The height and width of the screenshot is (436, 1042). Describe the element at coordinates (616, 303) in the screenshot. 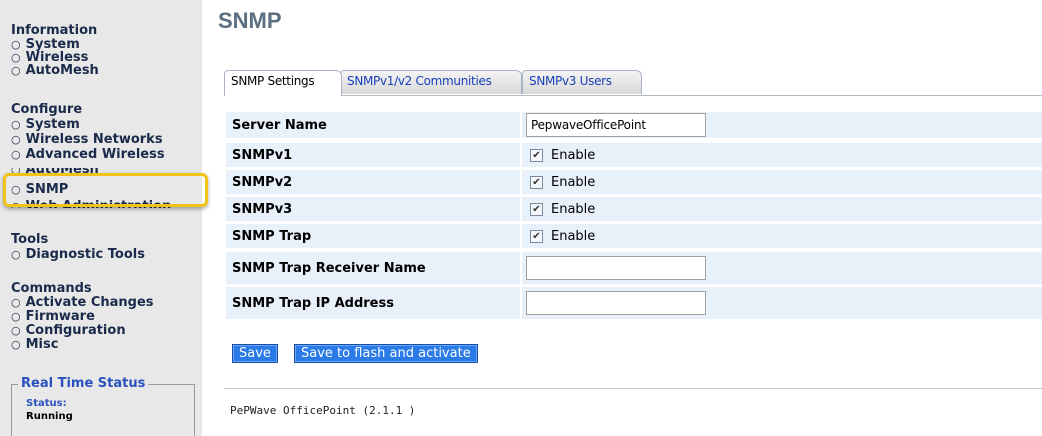

I see `trap-ip-address-input` at that location.